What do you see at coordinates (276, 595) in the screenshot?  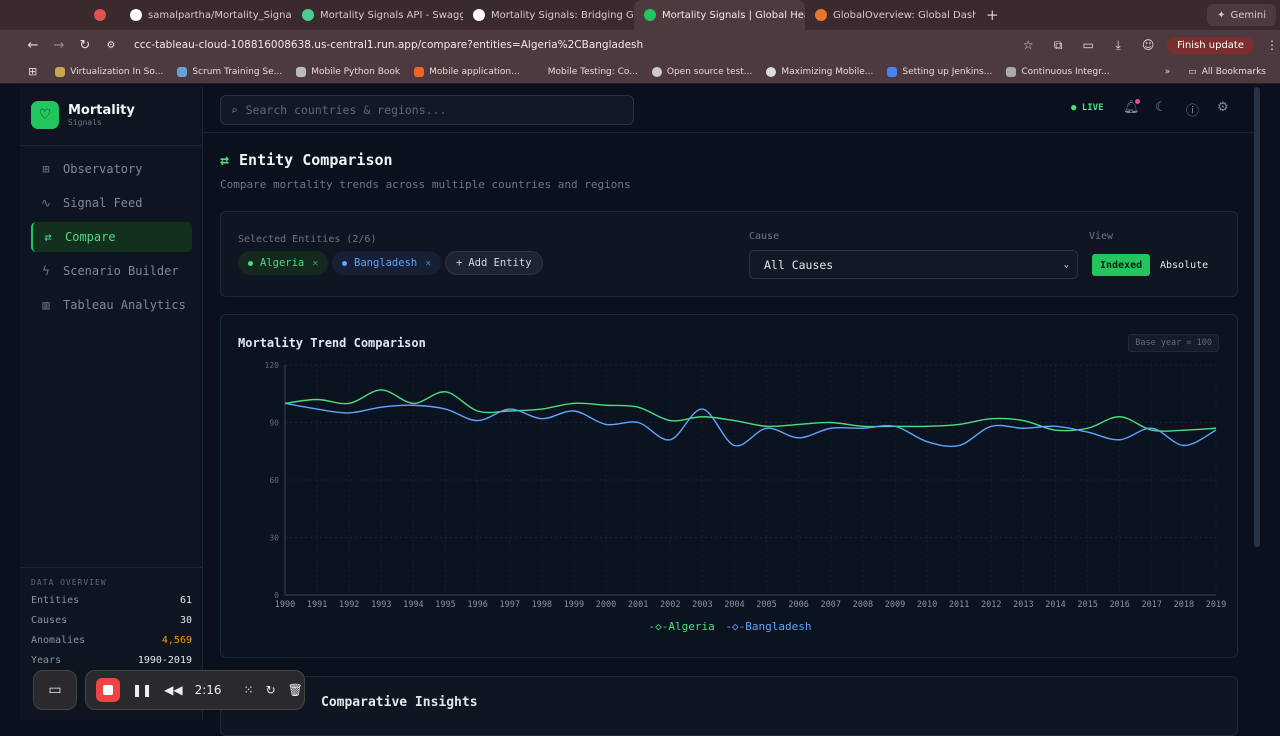 I see `y-tick-label: 0` at bounding box center [276, 595].